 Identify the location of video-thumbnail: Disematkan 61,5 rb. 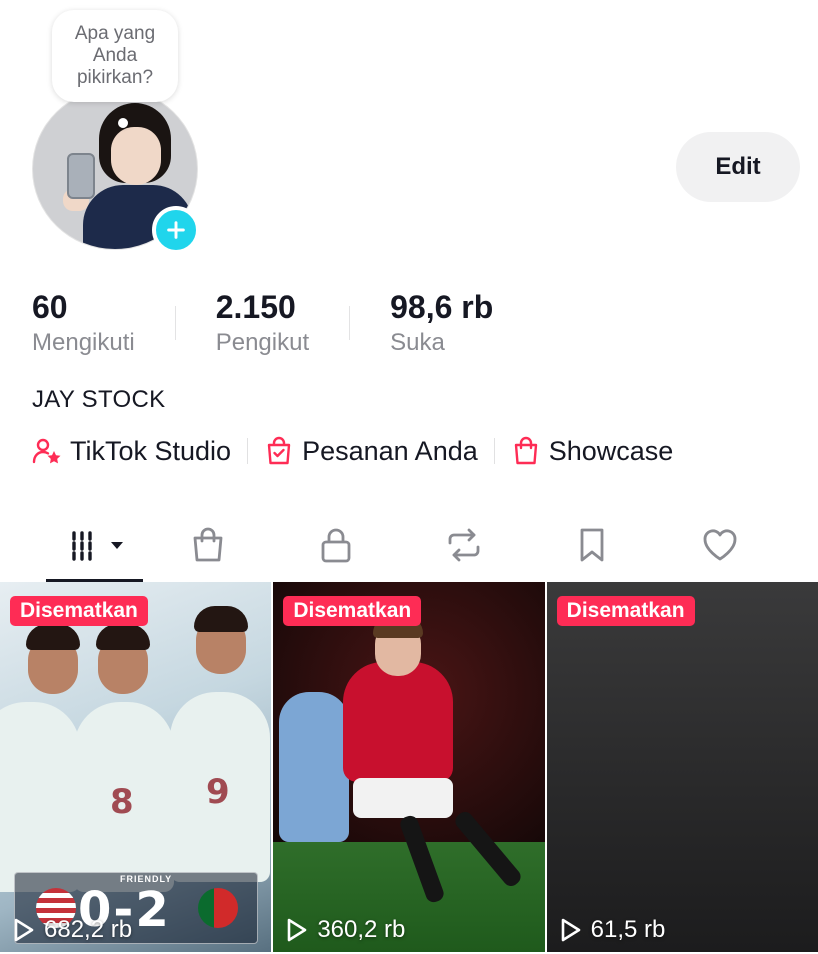
(682, 767).